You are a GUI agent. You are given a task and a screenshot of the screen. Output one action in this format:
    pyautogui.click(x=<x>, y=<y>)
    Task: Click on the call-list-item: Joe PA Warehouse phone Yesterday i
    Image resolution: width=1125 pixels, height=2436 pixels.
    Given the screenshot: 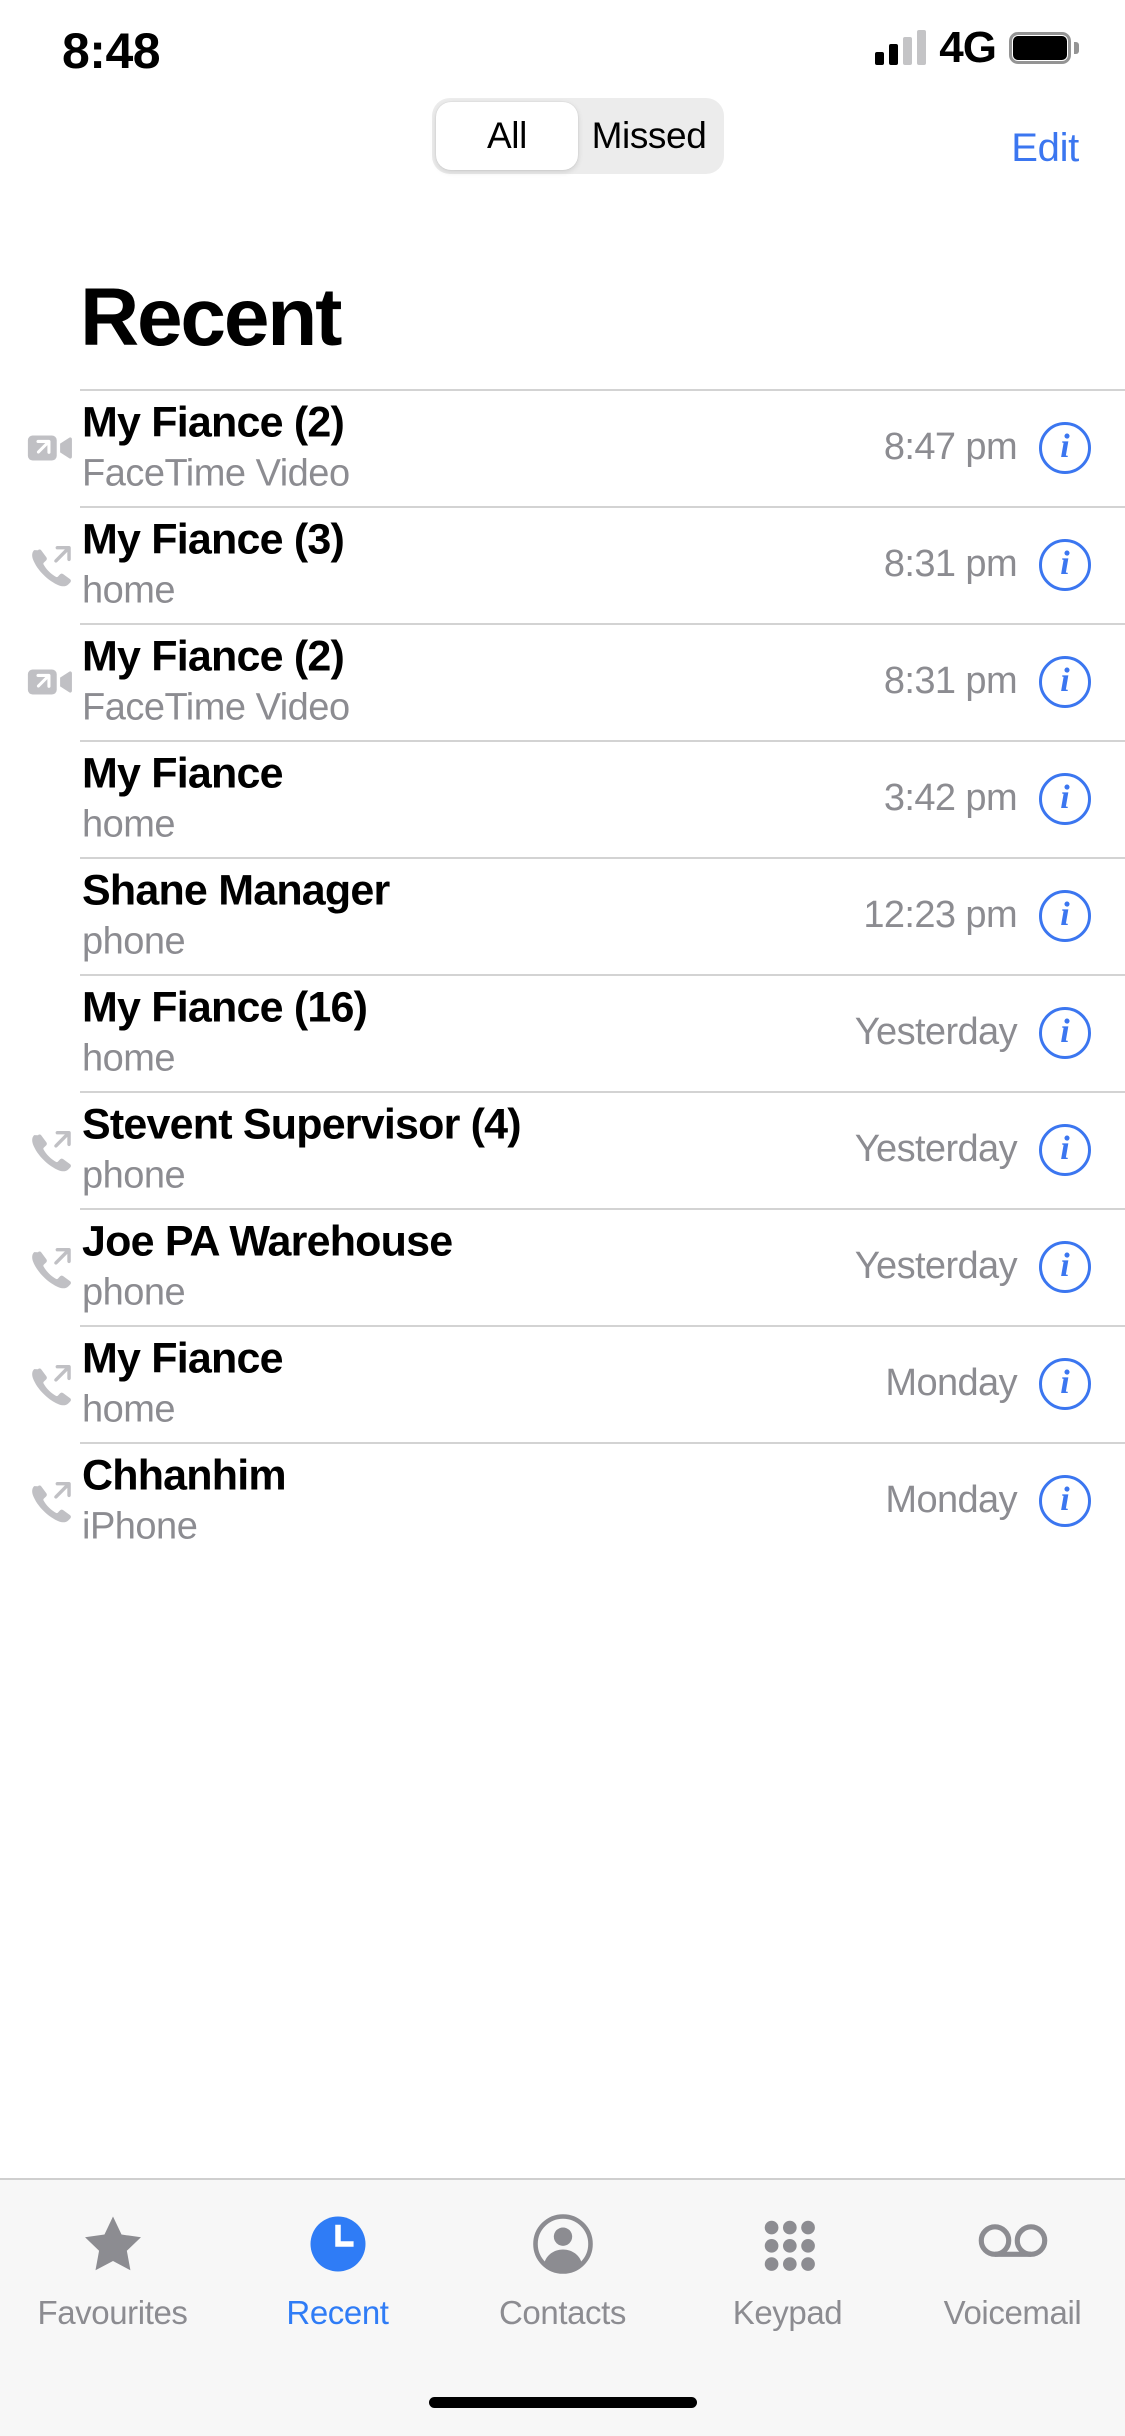 What is the action you would take?
    pyautogui.click(x=562, y=1266)
    